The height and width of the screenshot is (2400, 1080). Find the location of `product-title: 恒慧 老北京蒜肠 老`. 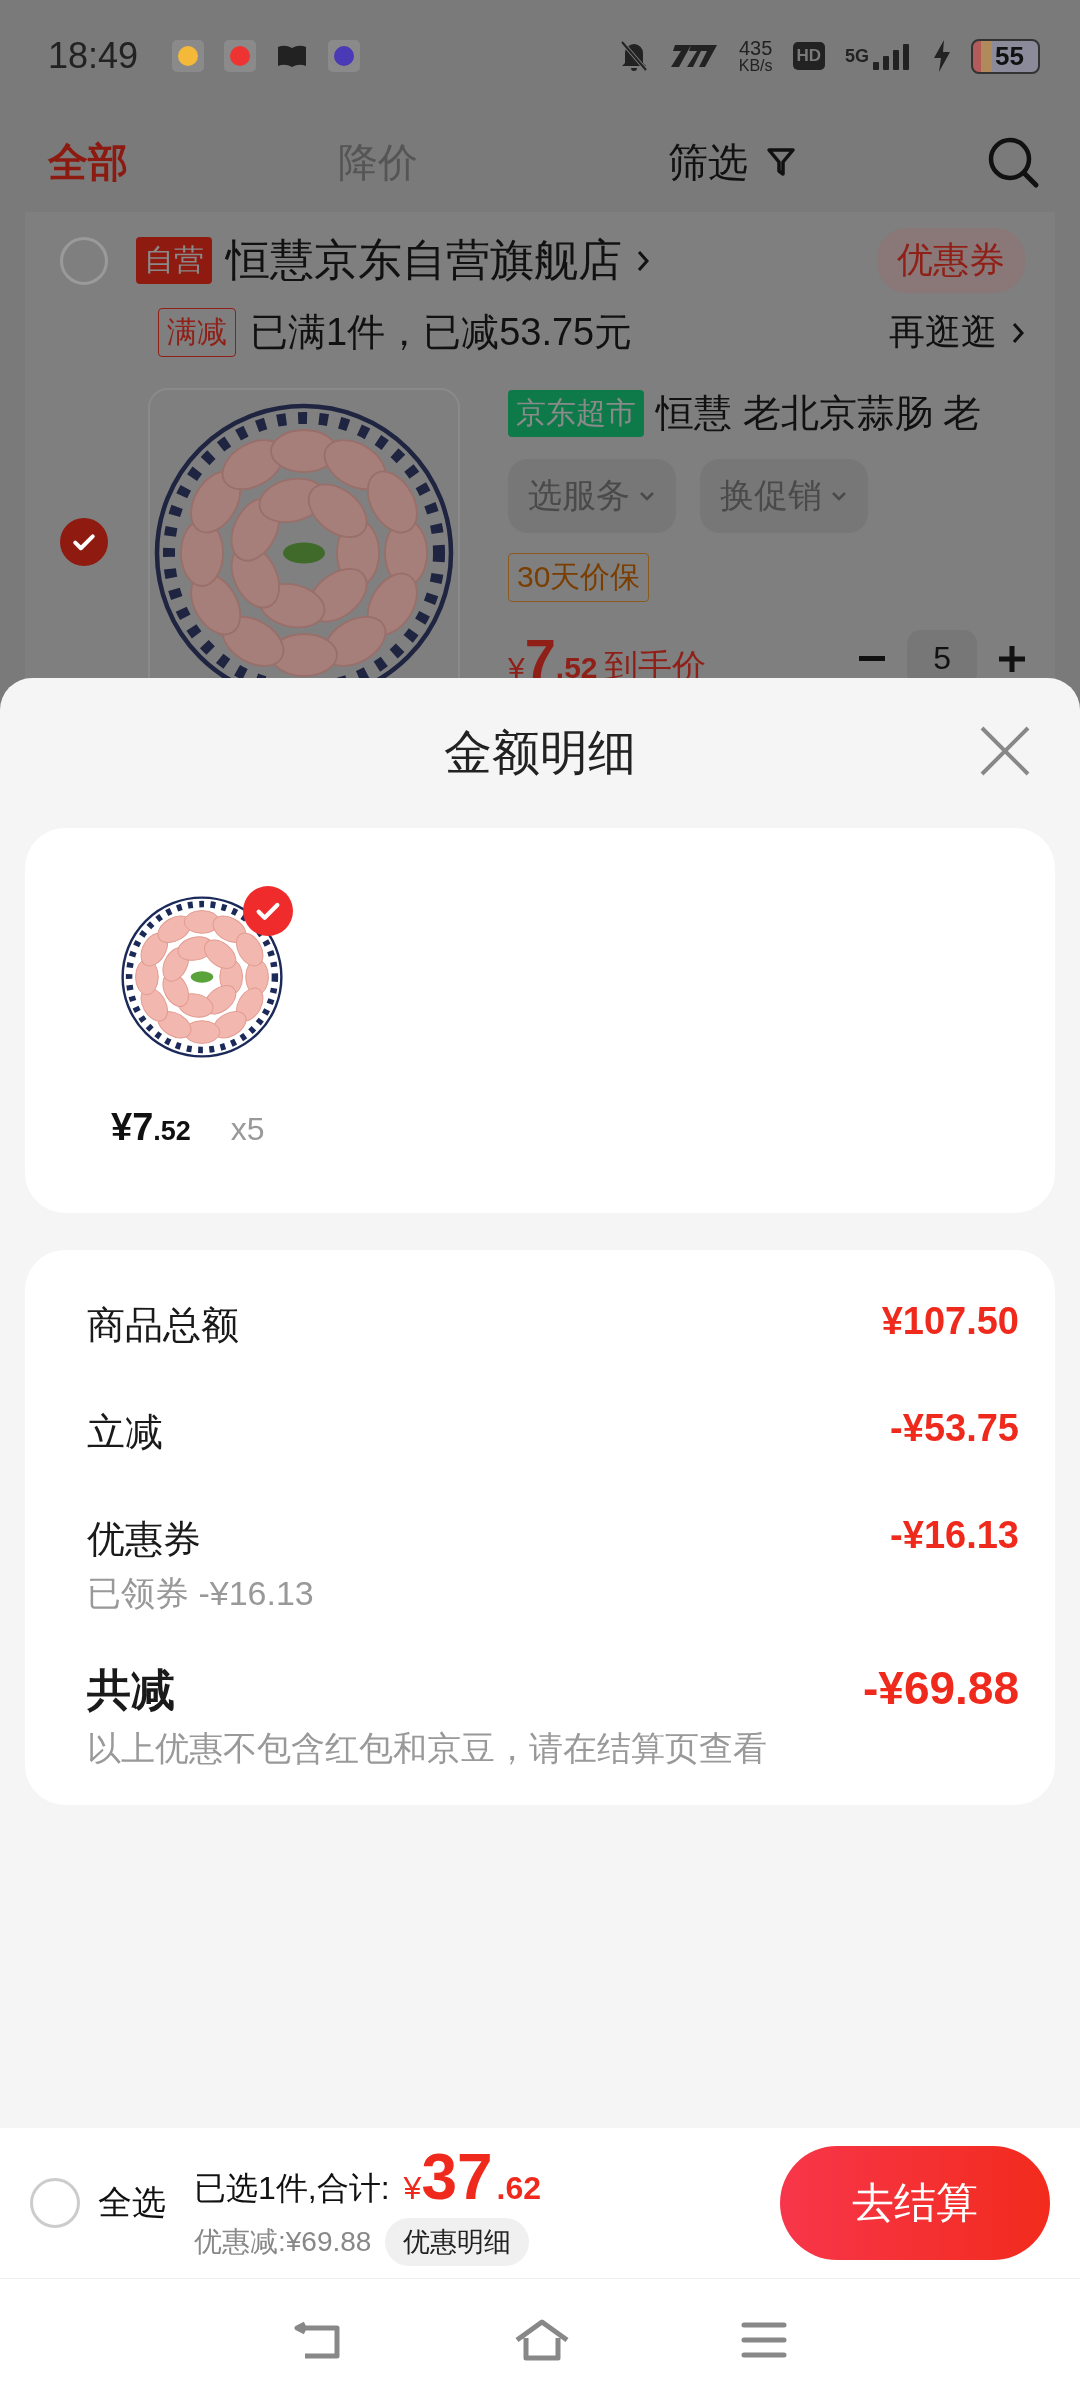

product-title: 恒慧 老北京蒜肠 老 is located at coordinates (819, 413).